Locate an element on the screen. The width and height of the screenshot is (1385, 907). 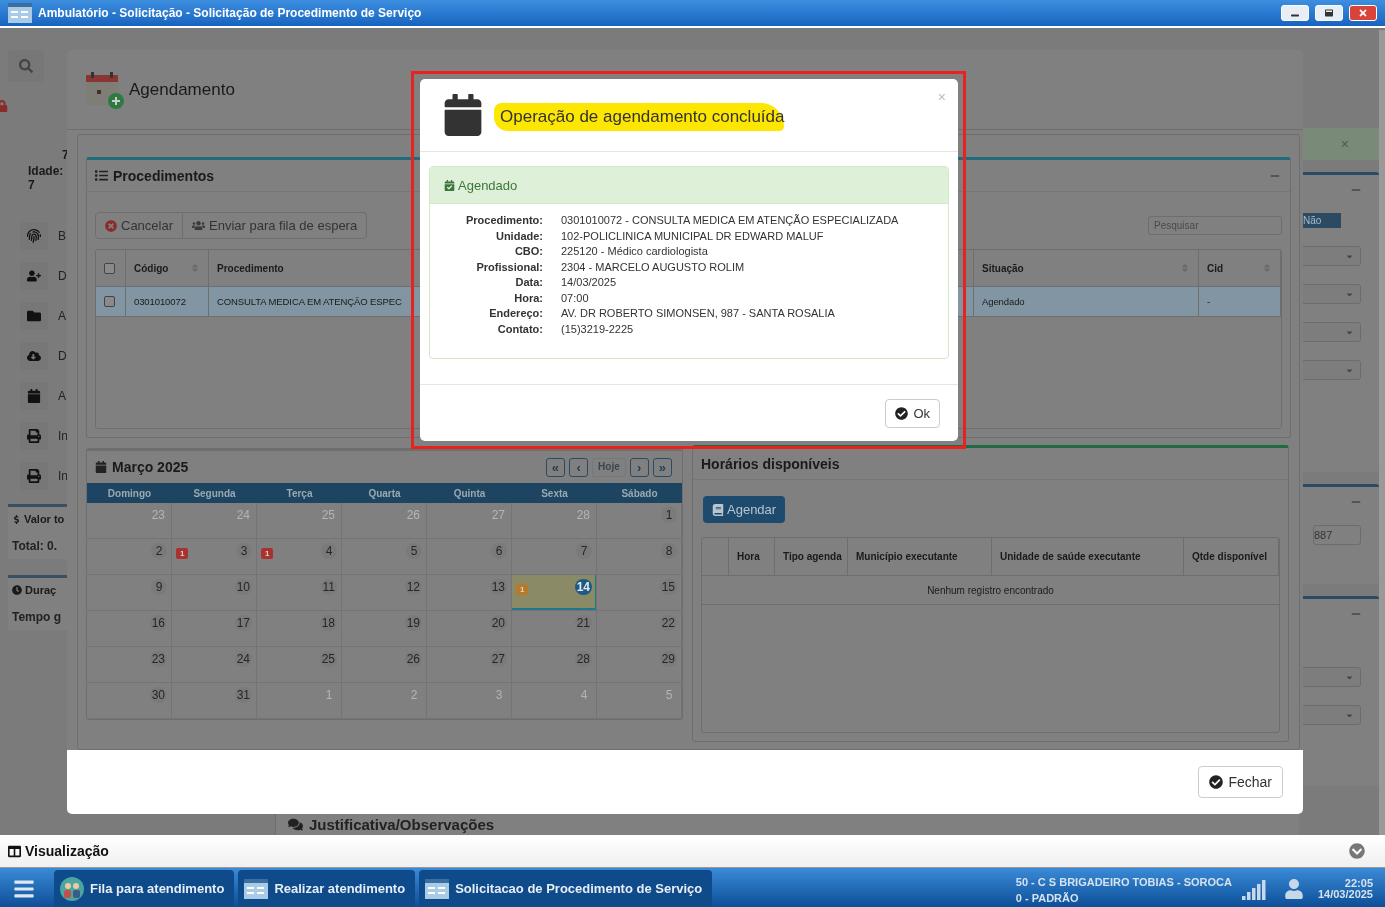
alert-close-button: × is located at coordinates (1344, 144).